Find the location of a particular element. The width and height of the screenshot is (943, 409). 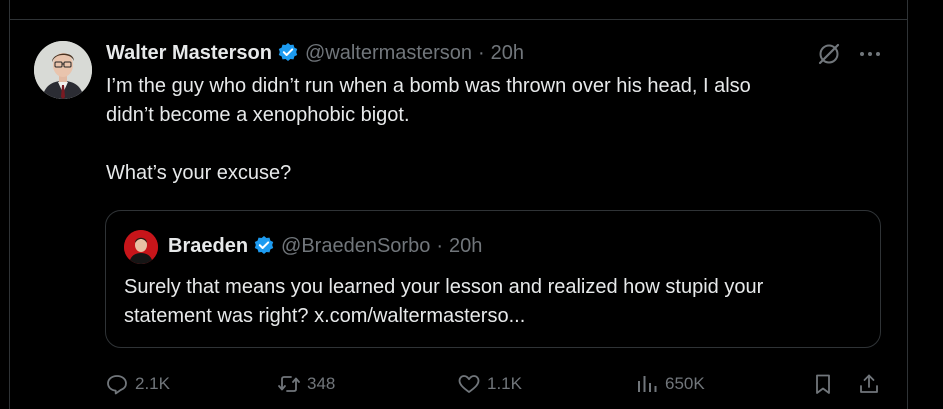

more-options-icon is located at coordinates (870, 54).